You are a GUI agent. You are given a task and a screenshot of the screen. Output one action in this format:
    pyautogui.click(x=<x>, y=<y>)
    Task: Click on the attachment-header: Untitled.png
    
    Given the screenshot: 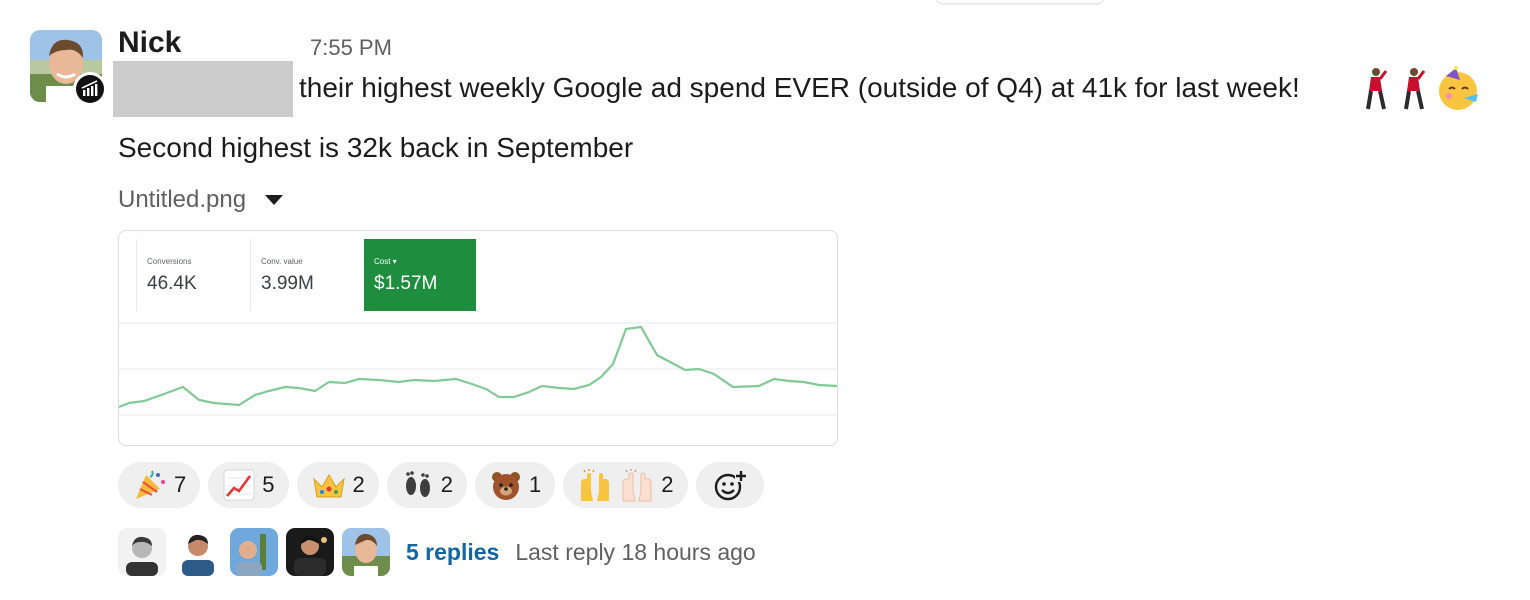 What is the action you would take?
    pyautogui.click(x=201, y=200)
    